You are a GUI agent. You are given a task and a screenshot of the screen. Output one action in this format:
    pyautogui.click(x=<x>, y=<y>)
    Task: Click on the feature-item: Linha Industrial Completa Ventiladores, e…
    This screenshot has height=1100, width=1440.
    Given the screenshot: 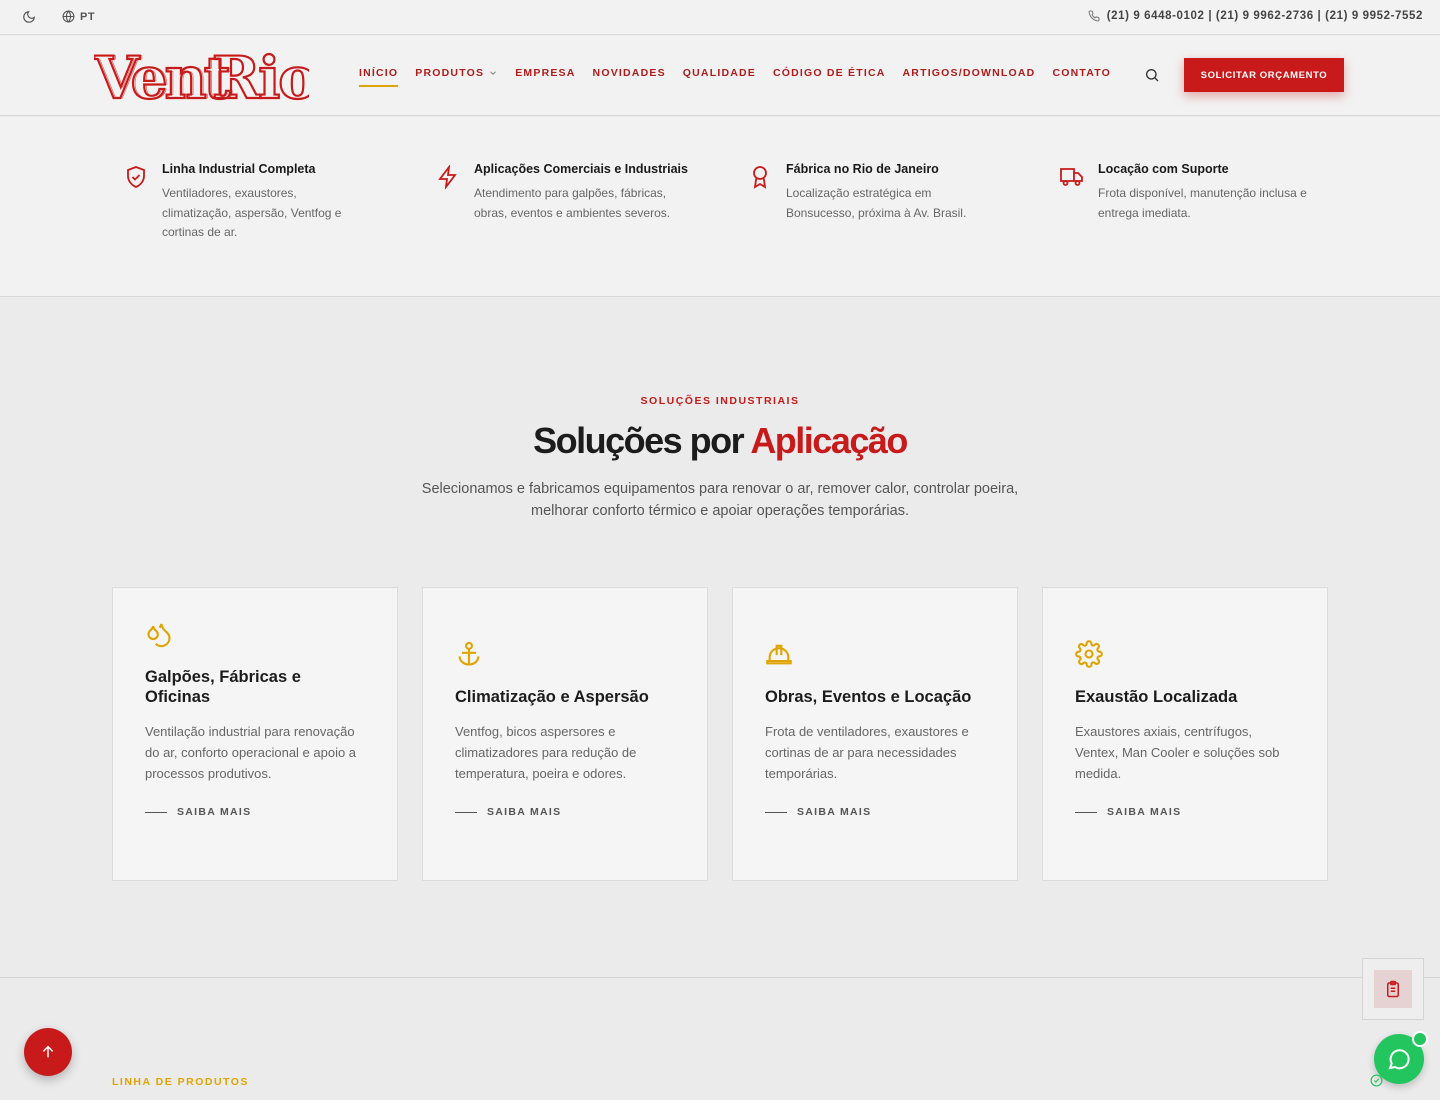 What is the action you would take?
    pyautogui.click(x=254, y=202)
    